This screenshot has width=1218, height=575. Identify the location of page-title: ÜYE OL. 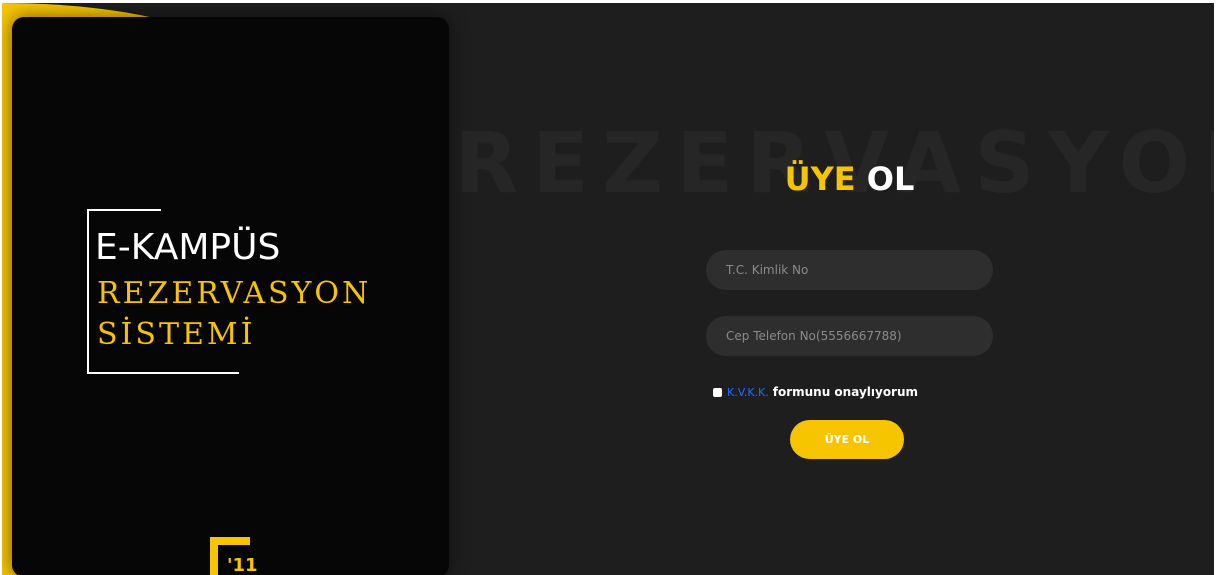
(849, 179).